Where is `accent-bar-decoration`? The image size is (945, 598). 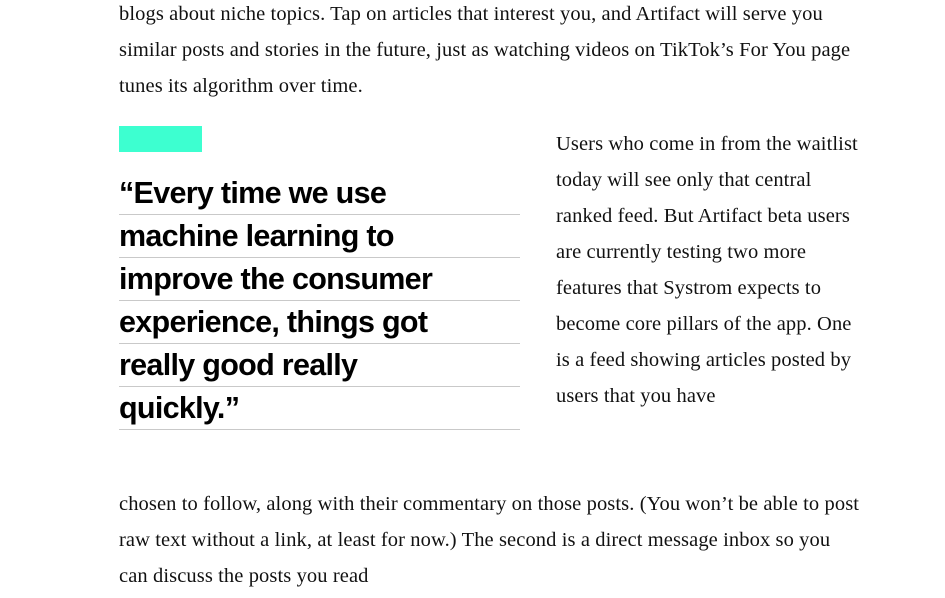
accent-bar-decoration is located at coordinates (160, 139).